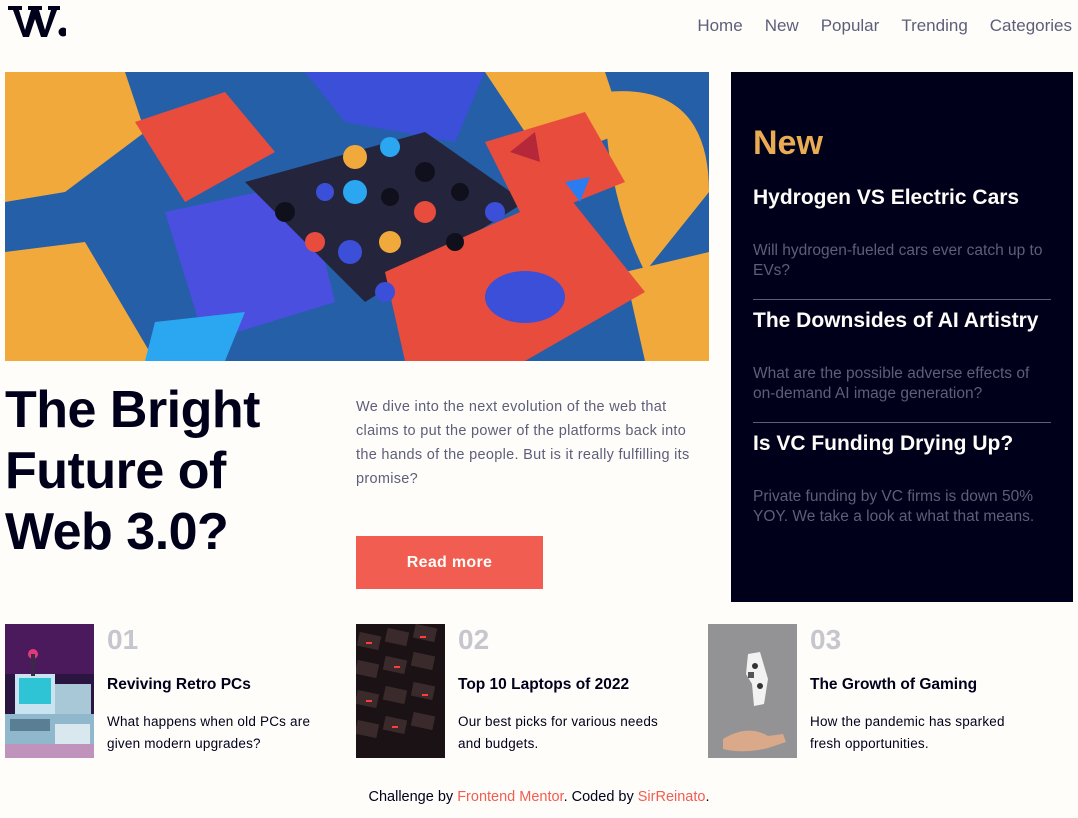  Describe the element at coordinates (560, 685) in the screenshot. I see `article-title: Top 10 Laptops of 2022` at that location.